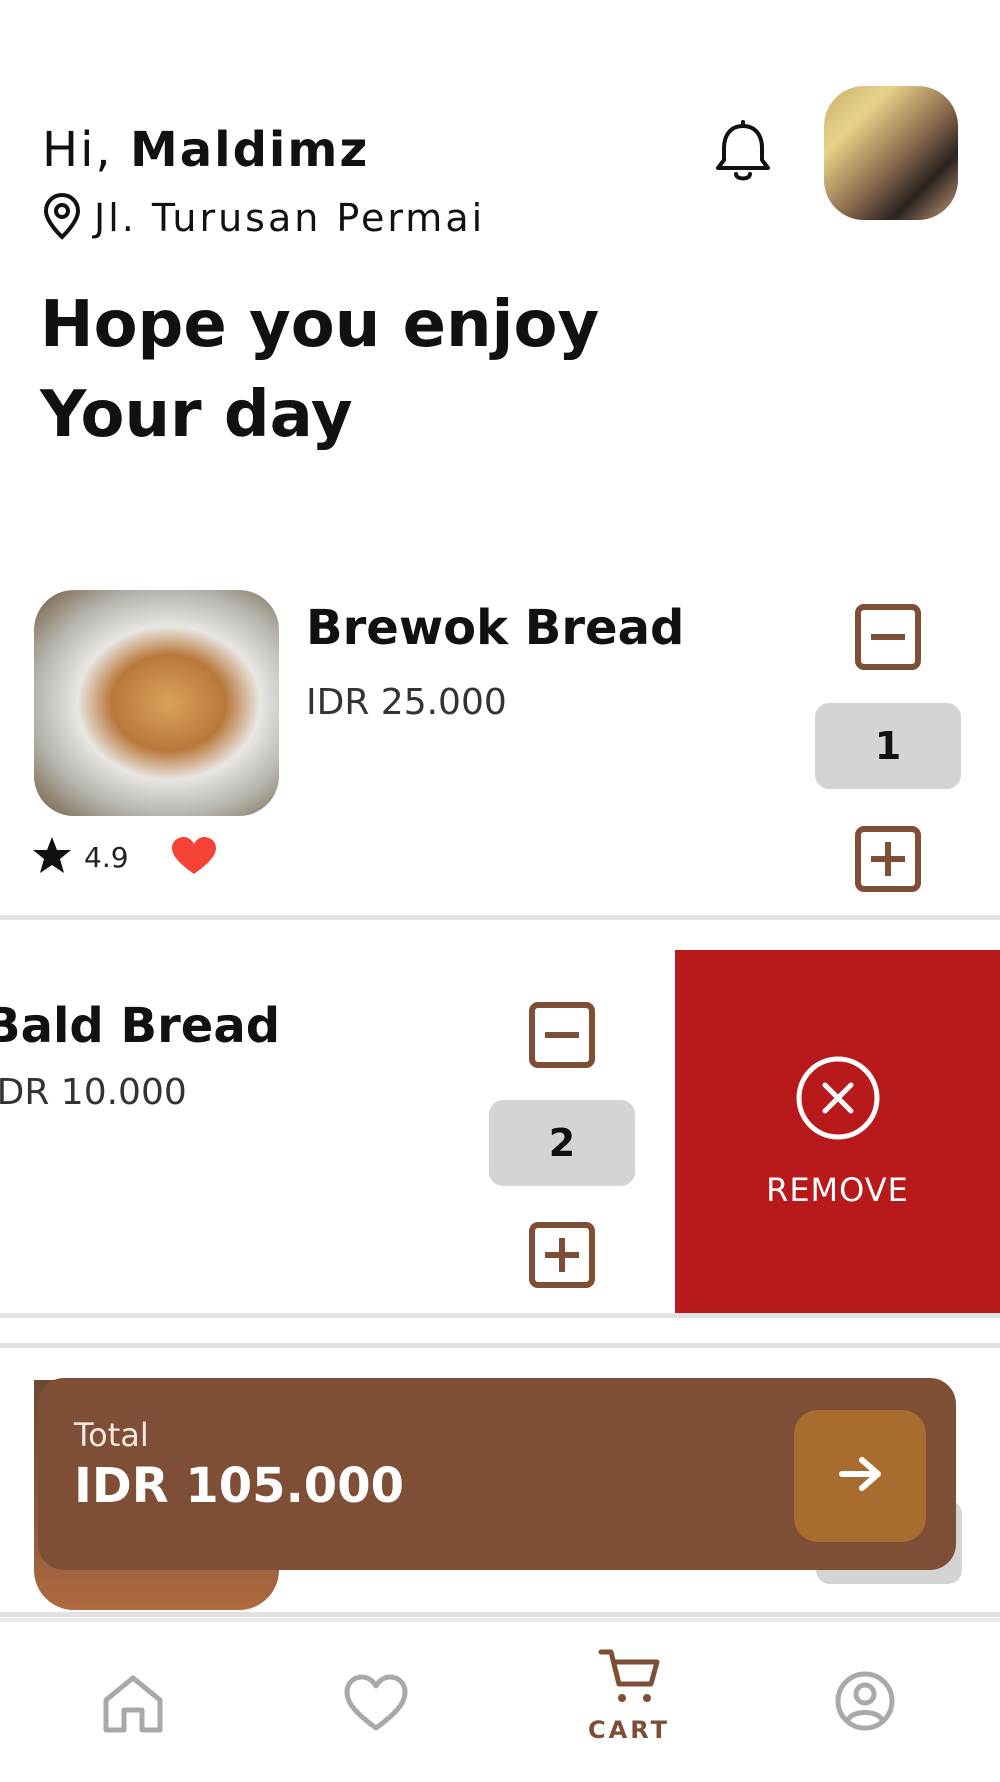  What do you see at coordinates (239, 1486) in the screenshot?
I see `total-value: IDR 105.000` at bounding box center [239, 1486].